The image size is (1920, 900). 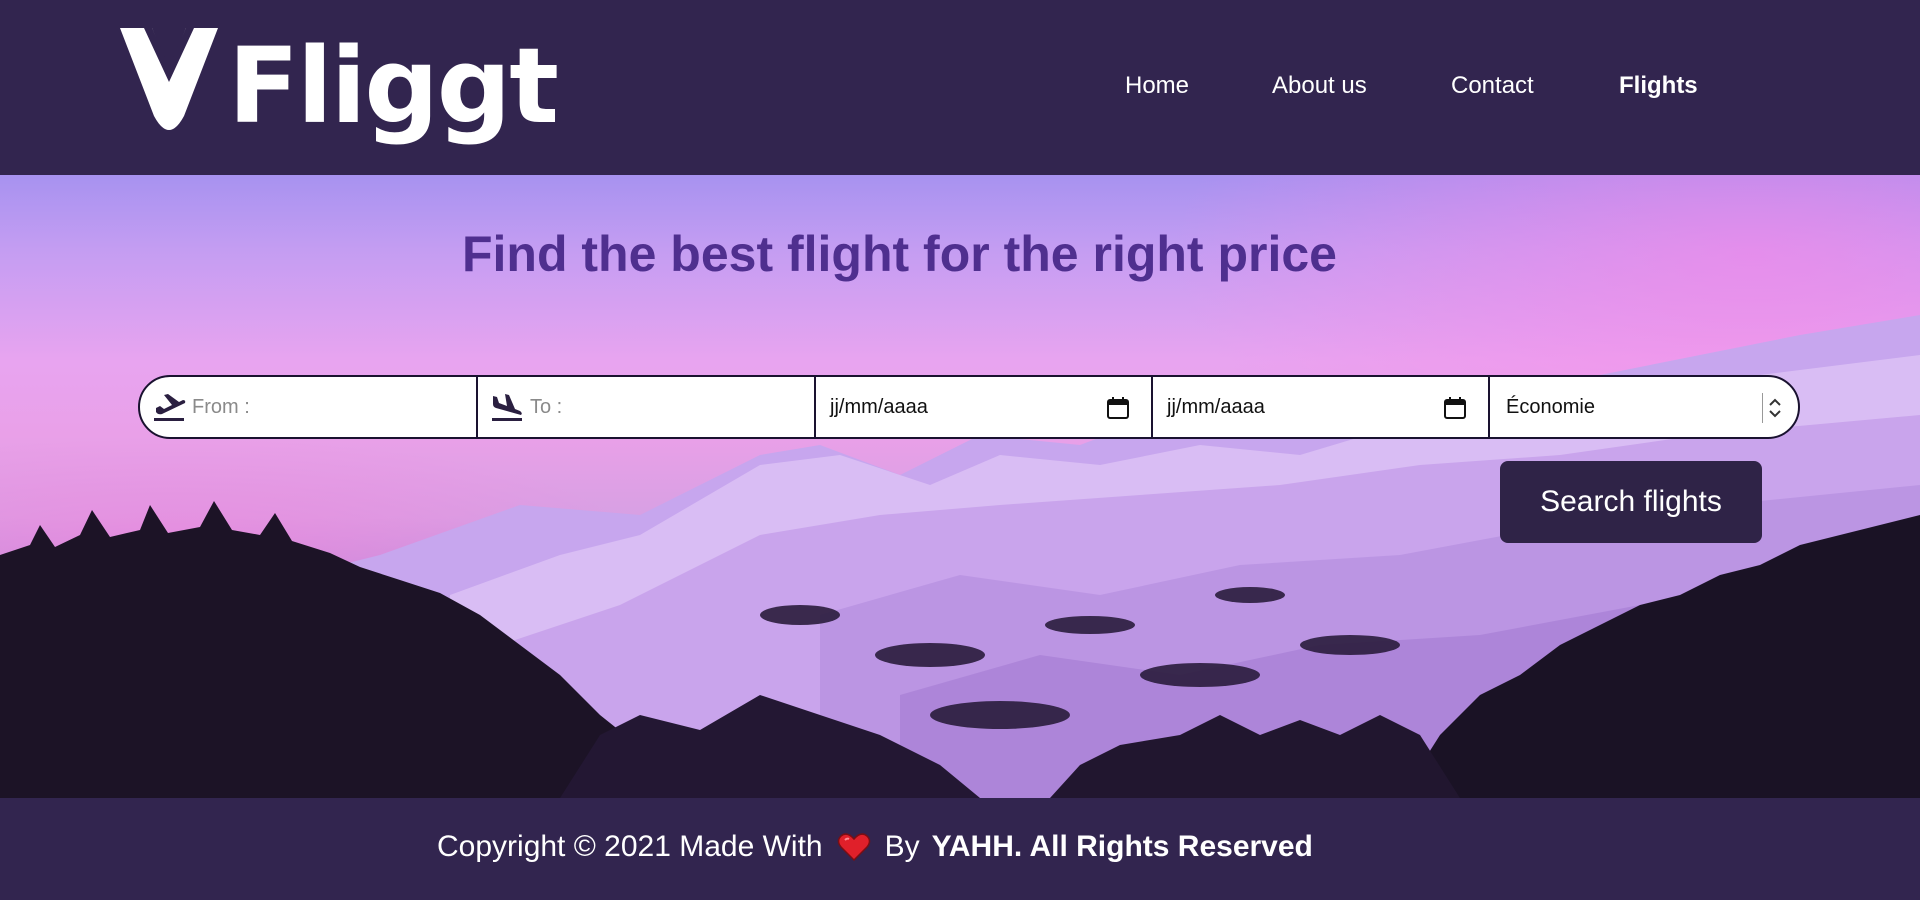 I want to click on to-placeholder: To :, so click(x=546, y=406).